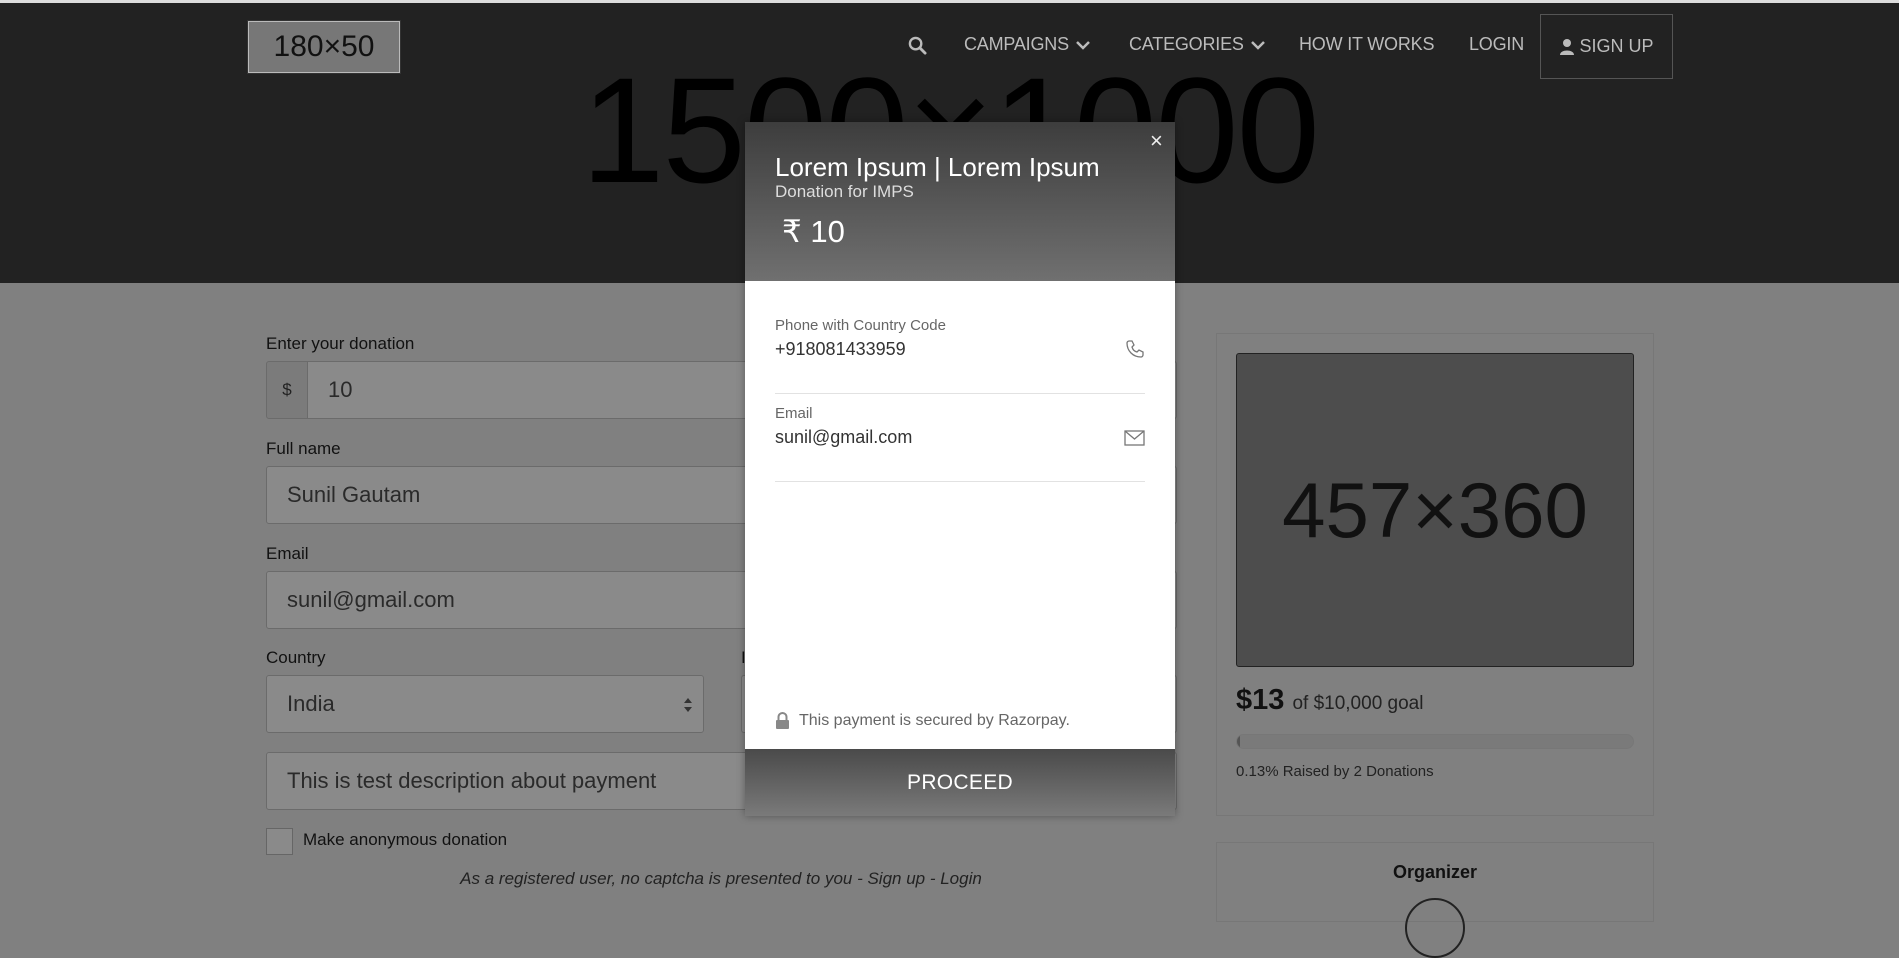 The image size is (1899, 958). What do you see at coordinates (303, 448) in the screenshot?
I see `fullname-label: Full name` at bounding box center [303, 448].